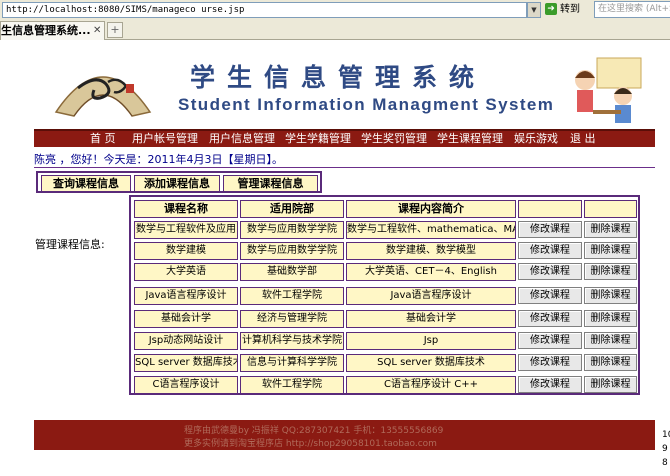 Image resolution: width=670 pixels, height=476 pixels. What do you see at coordinates (431, 230) in the screenshot?
I see `table-cell-summary: 数学与工程软件、mathematica、MATLAB` at bounding box center [431, 230].